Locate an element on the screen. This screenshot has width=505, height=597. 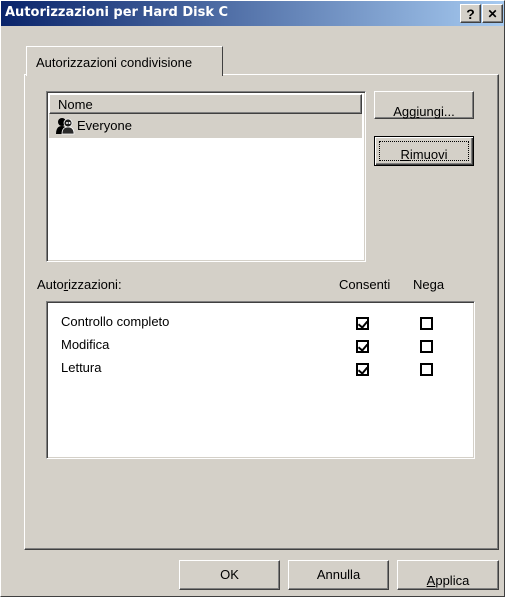
help-icon: ? is located at coordinates (470, 13).